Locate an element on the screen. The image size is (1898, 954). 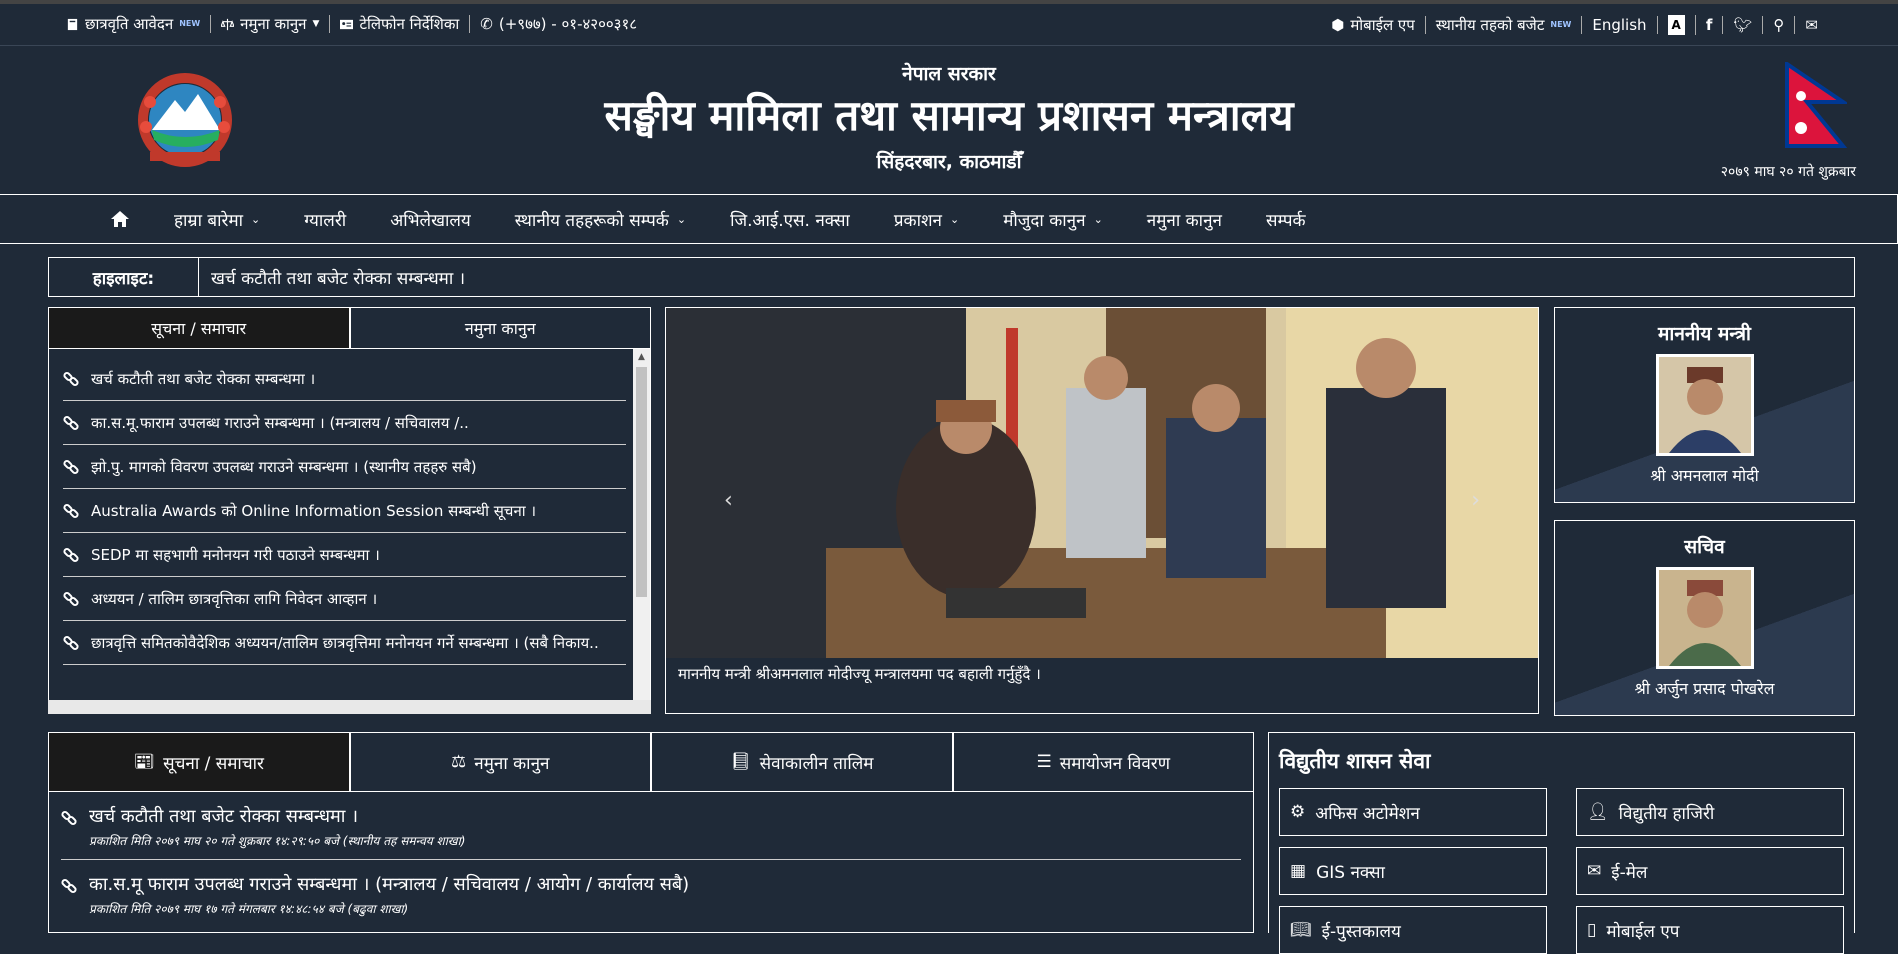
scale-icon is located at coordinates (228, 24).